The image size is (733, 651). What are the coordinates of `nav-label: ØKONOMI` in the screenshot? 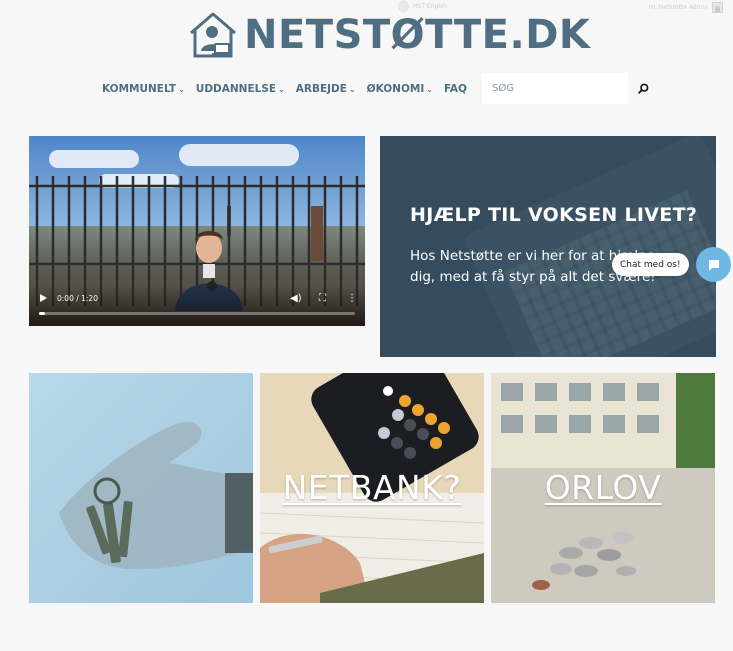 It's located at (395, 88).